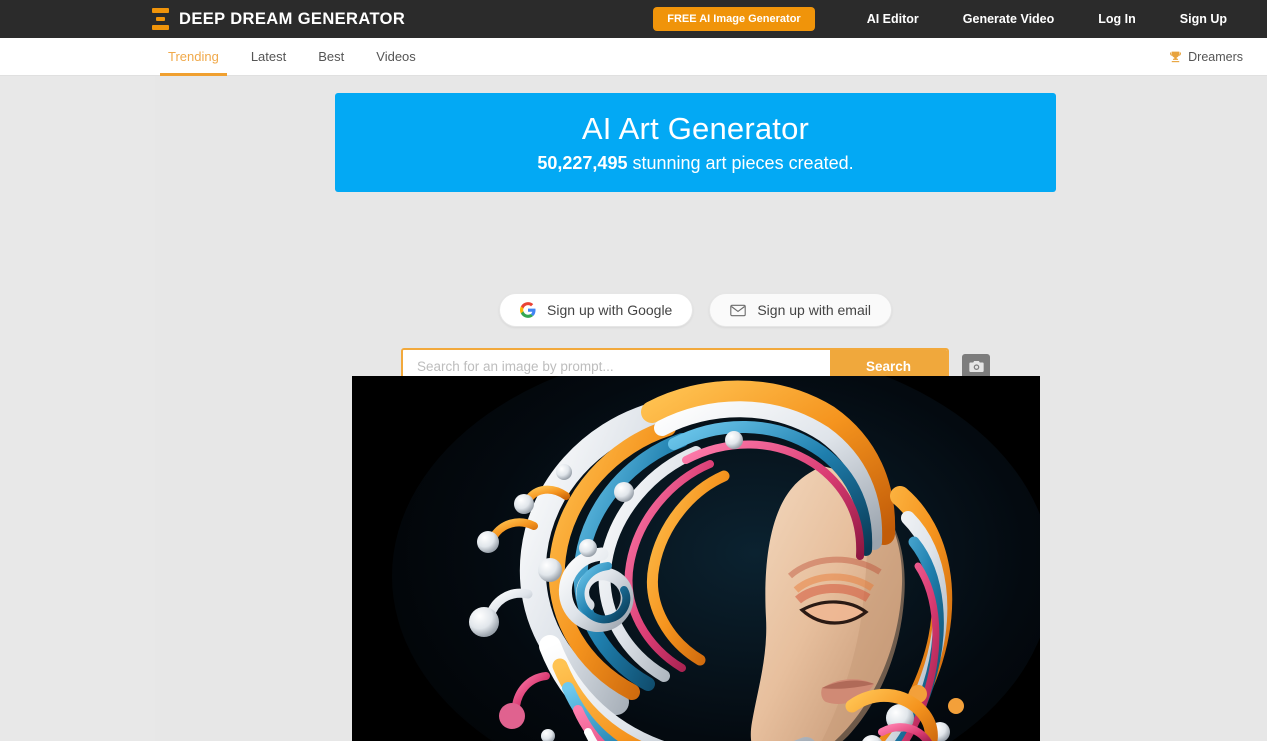 Image resolution: width=1267 pixels, height=741 pixels. Describe the element at coordinates (193, 57) in the screenshot. I see `tab-trending: Trending` at that location.